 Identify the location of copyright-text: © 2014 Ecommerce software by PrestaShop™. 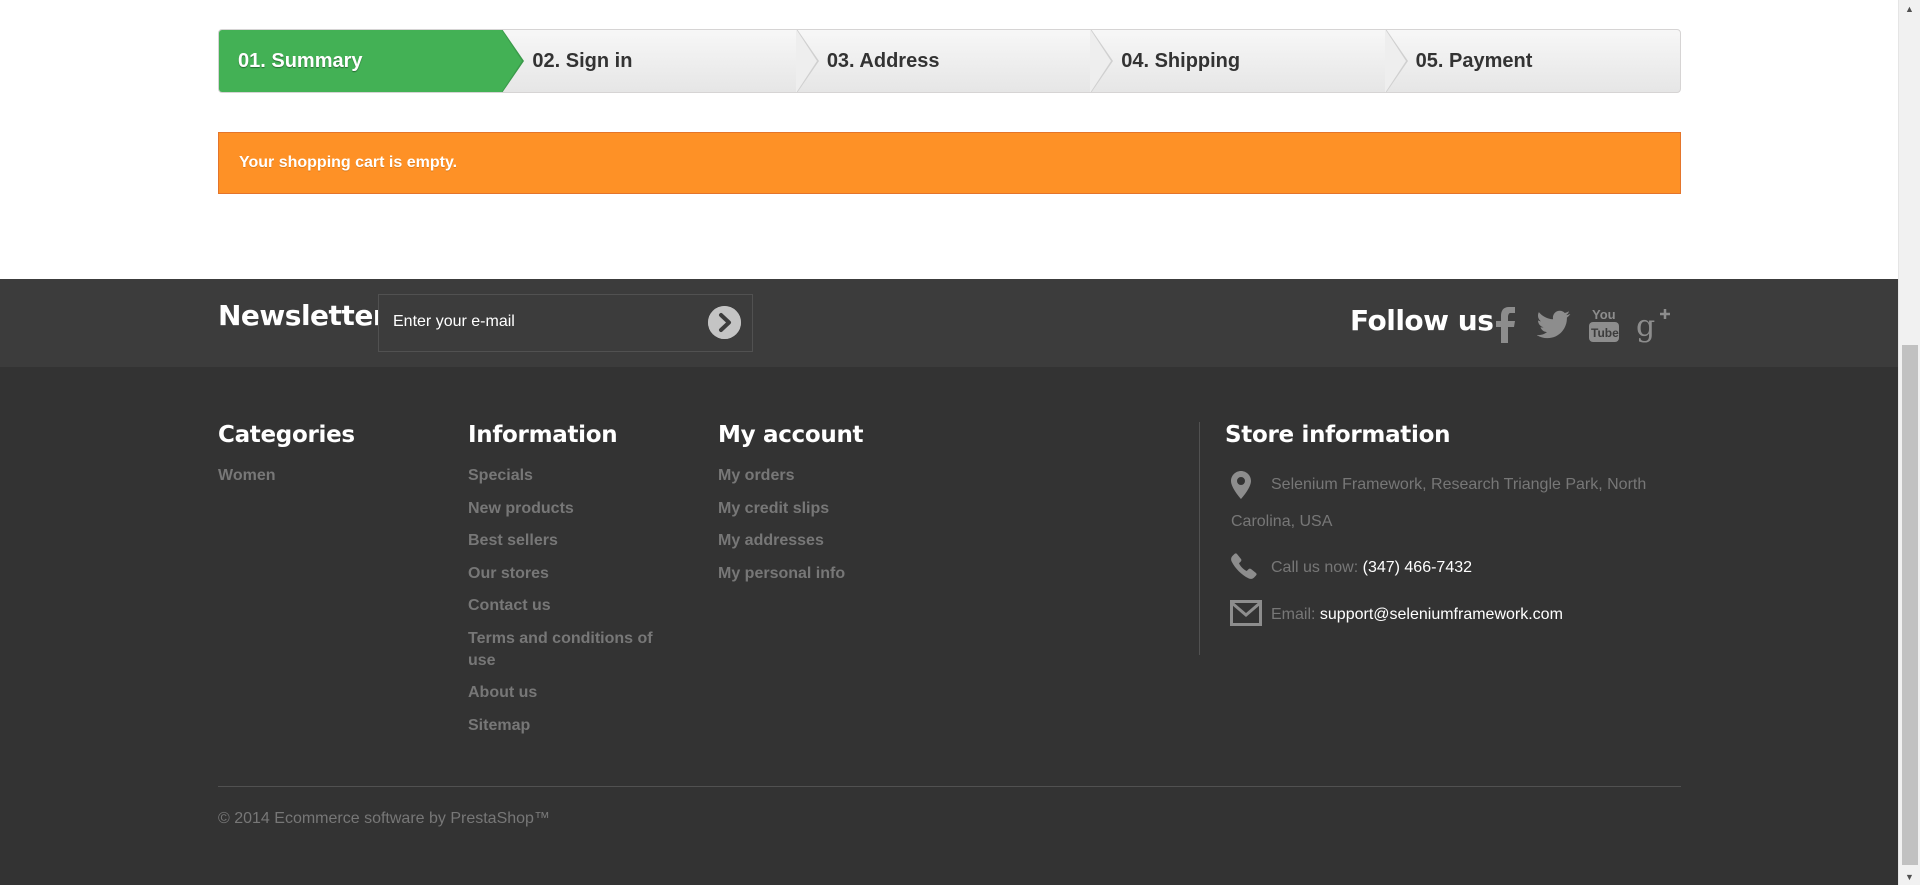
(384, 818).